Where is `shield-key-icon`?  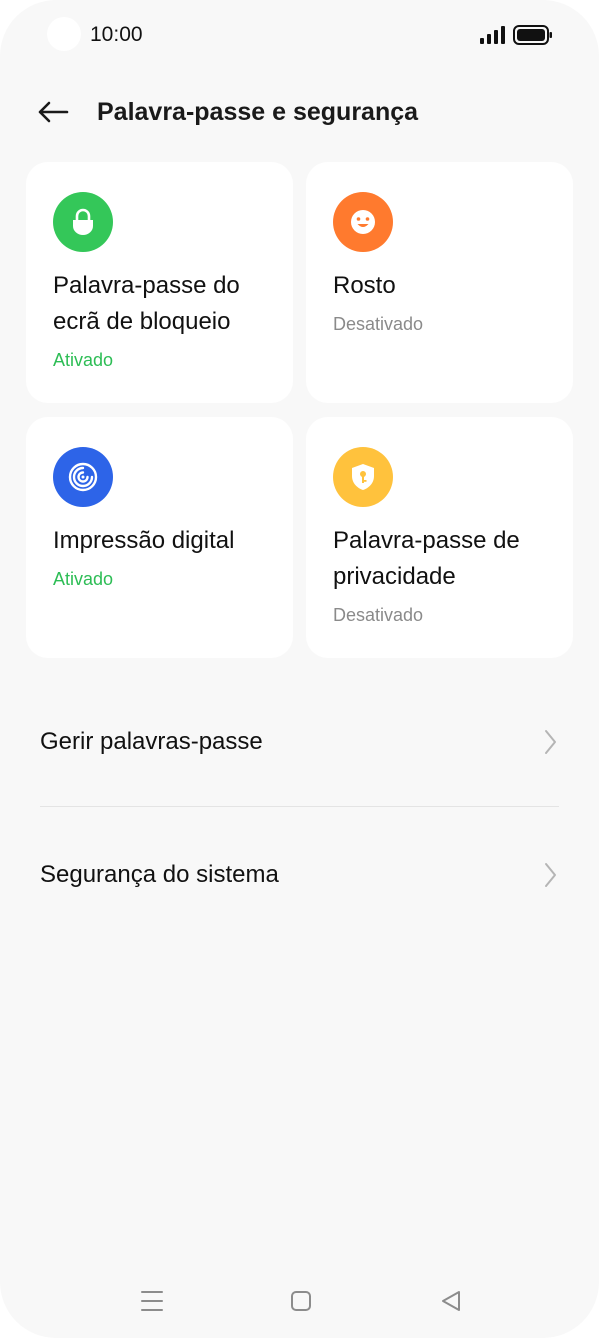 shield-key-icon is located at coordinates (363, 477).